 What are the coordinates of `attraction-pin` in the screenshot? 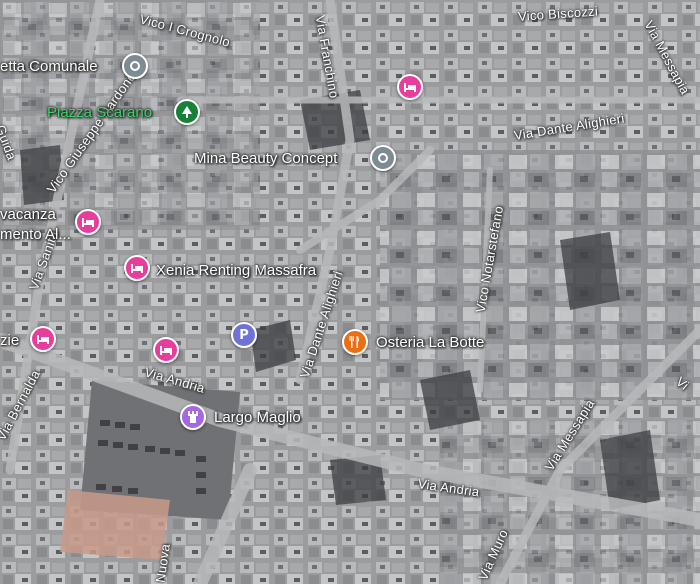 It's located at (193, 417).